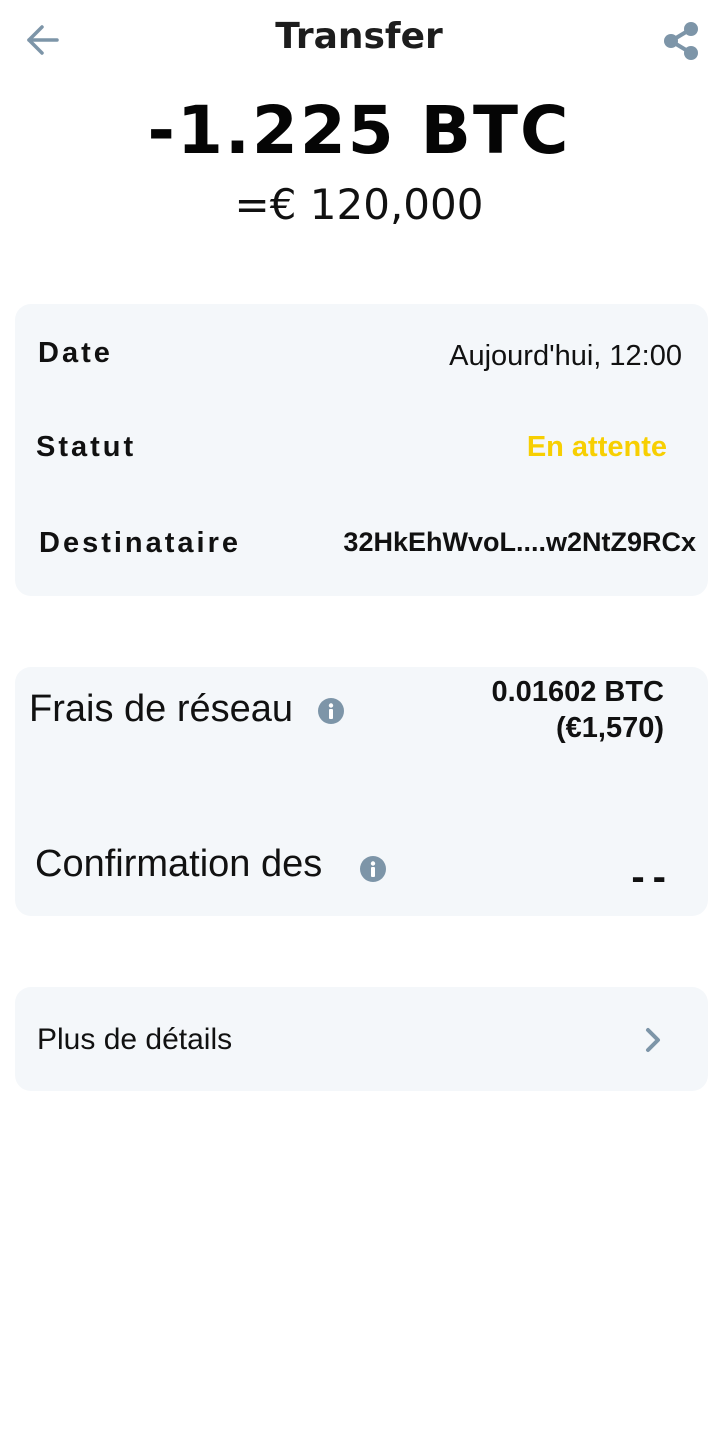 Image resolution: width=718 pixels, height=1429 pixels. I want to click on network-fee-label: Frais de réseau, so click(161, 709).